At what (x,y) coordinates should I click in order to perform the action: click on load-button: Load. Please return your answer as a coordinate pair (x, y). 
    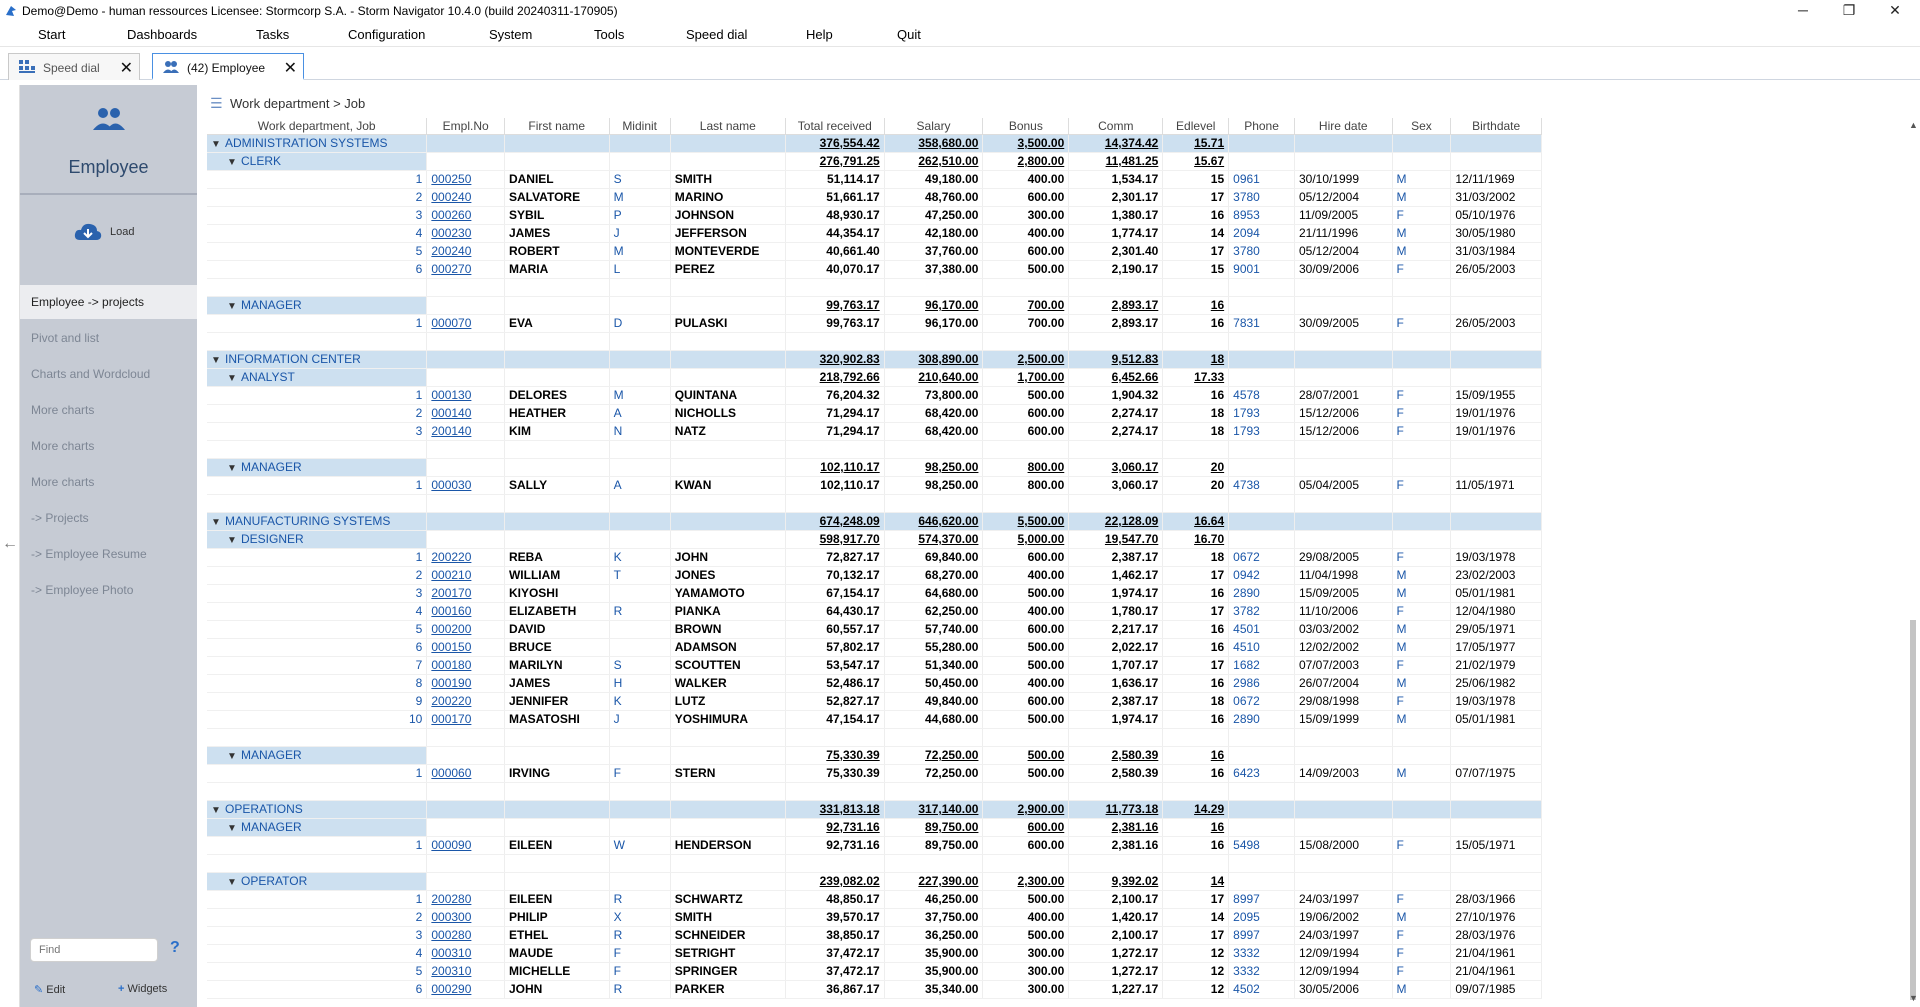
    Looking at the image, I should click on (114, 232).